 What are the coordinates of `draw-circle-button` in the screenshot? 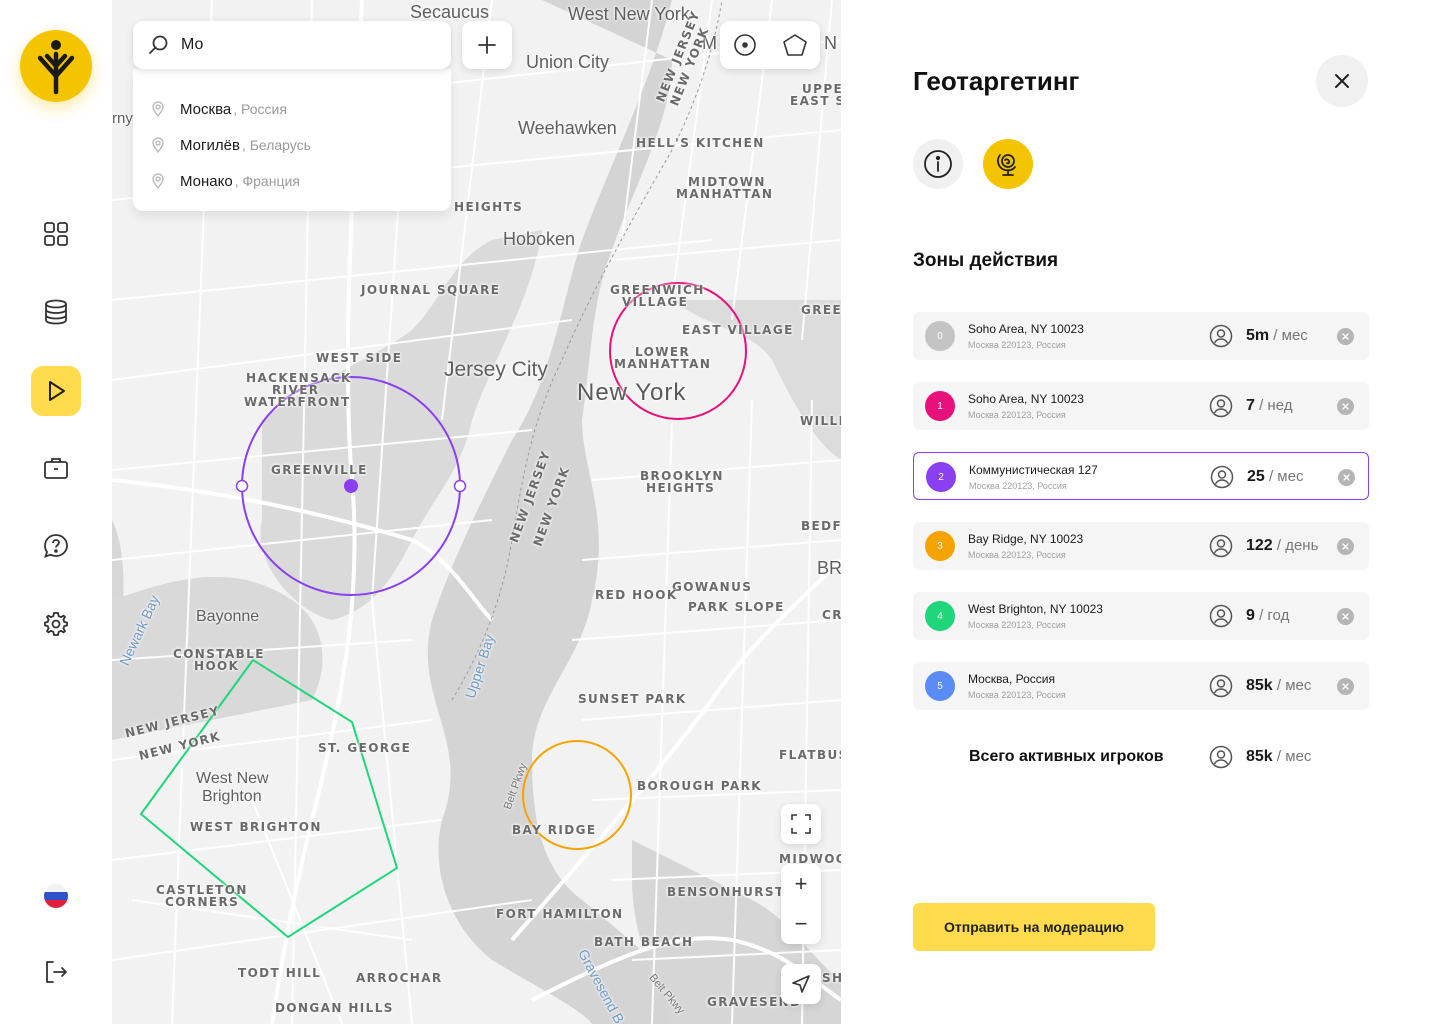 It's located at (745, 45).